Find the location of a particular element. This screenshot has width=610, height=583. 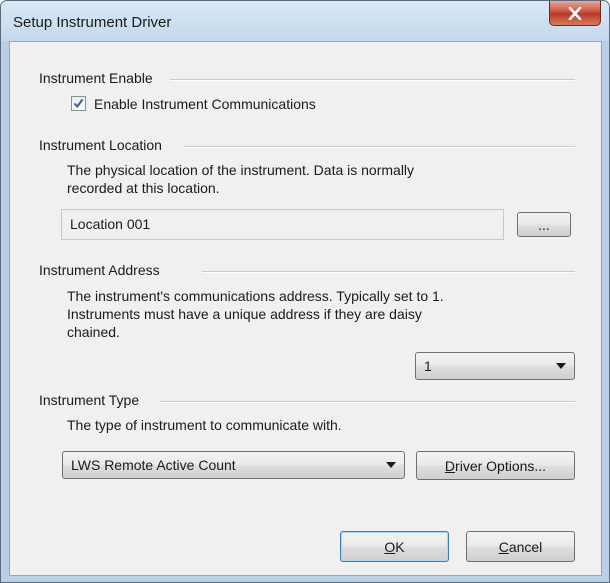

title-bar: Setup Instrument Driver is located at coordinates (305, 21).